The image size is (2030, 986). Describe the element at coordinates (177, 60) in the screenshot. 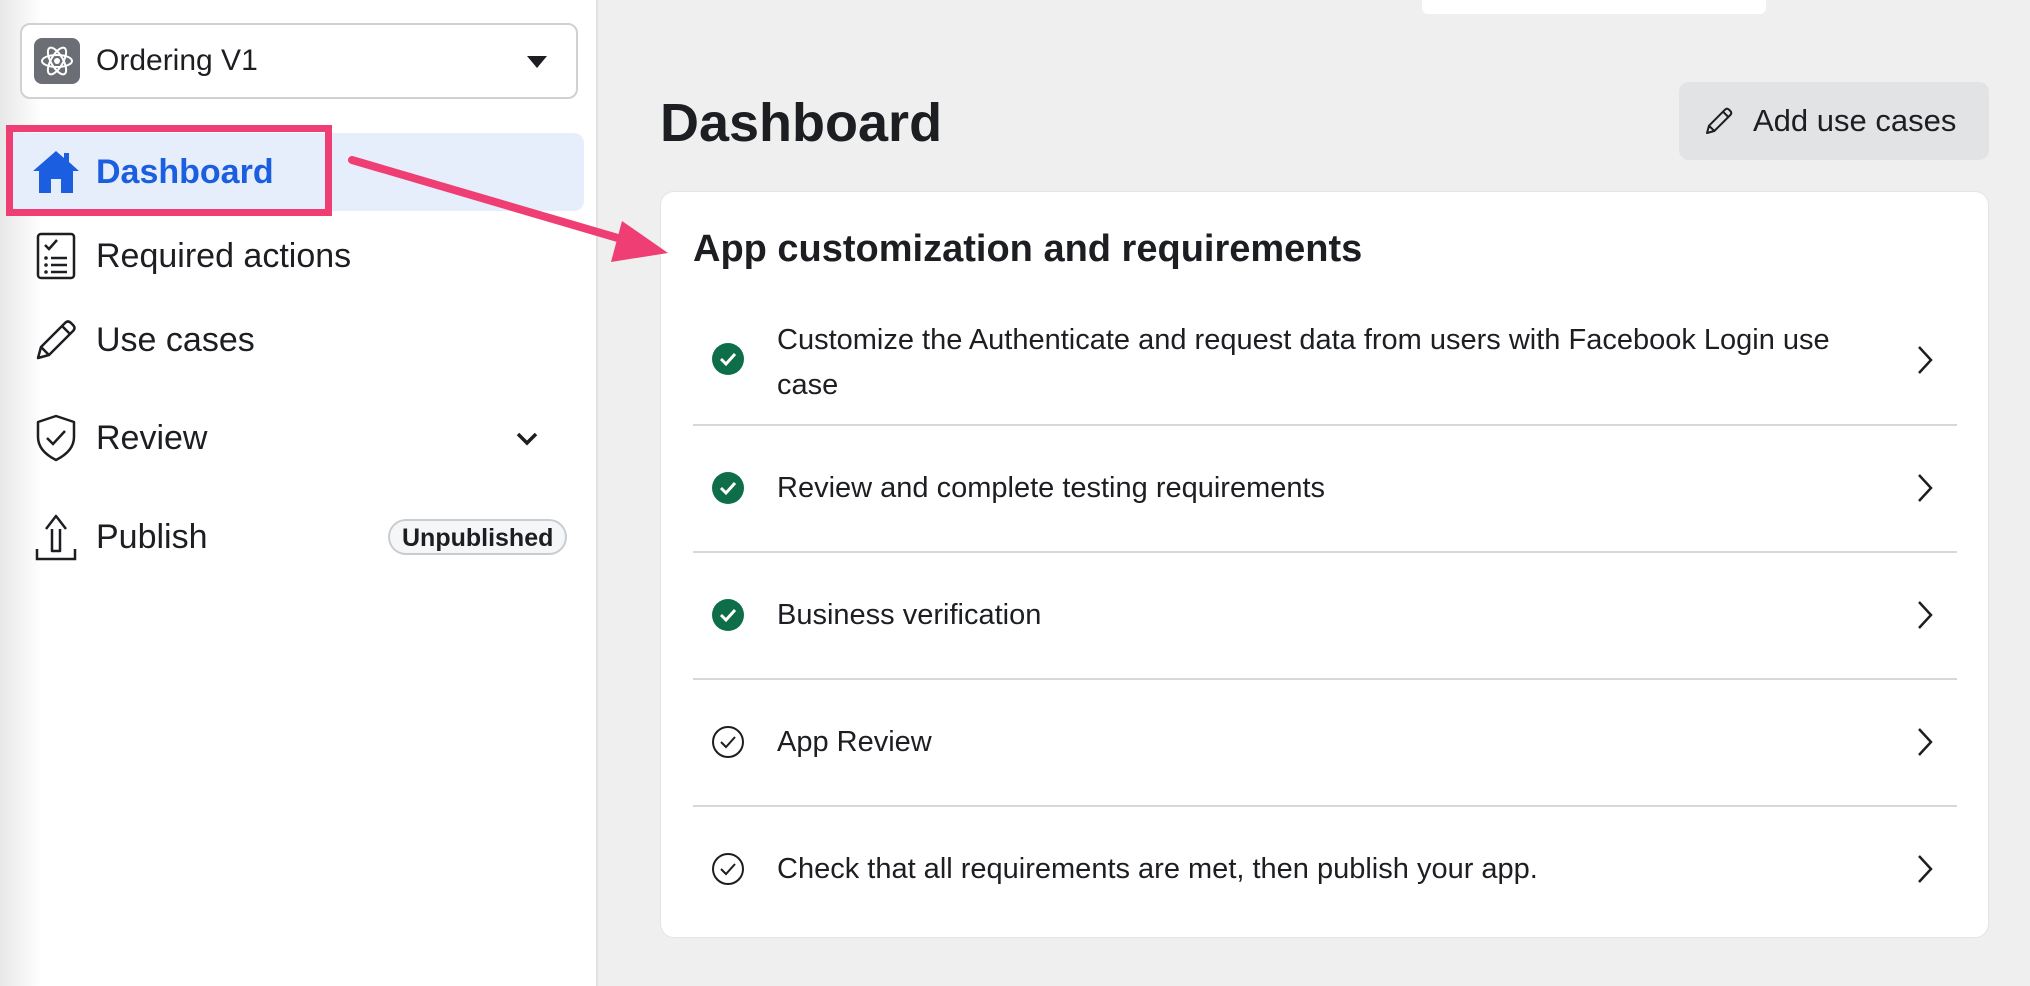

I see `app-name: Ordering V1` at that location.